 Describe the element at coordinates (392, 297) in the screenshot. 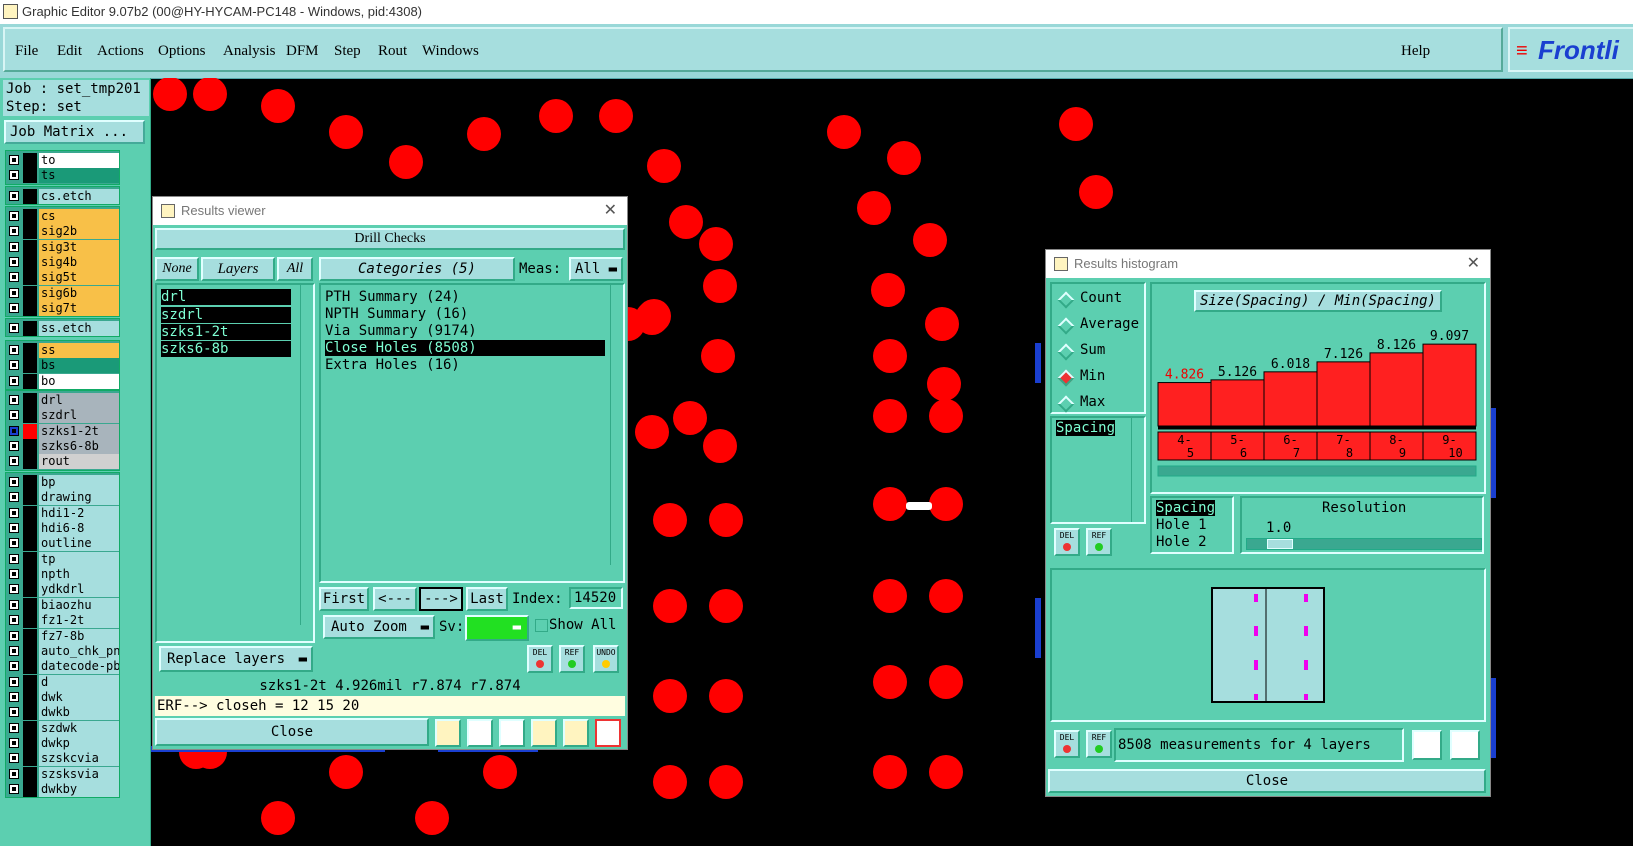

I see `list-item: PTH Summary (24)` at that location.